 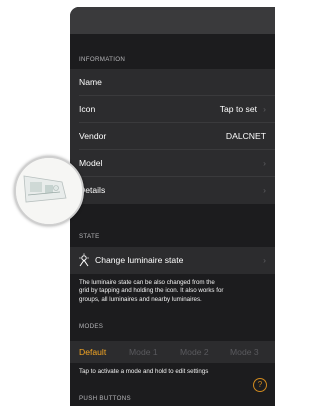 What do you see at coordinates (87, 109) in the screenshot?
I see `icon-label: Icon` at bounding box center [87, 109].